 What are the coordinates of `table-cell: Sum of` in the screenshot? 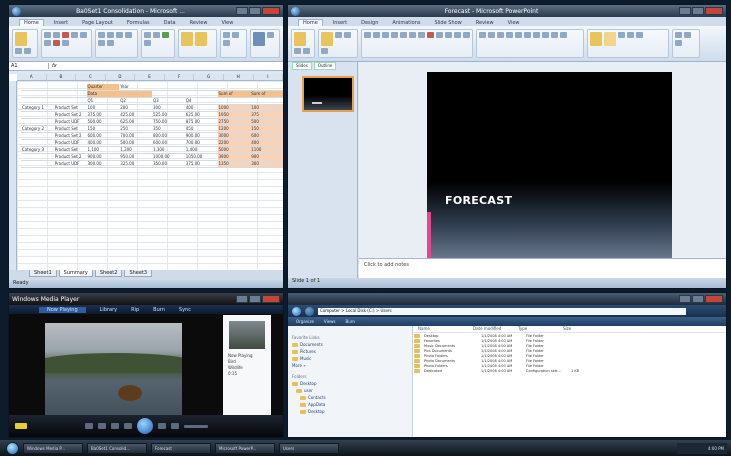 It's located at (266, 94).